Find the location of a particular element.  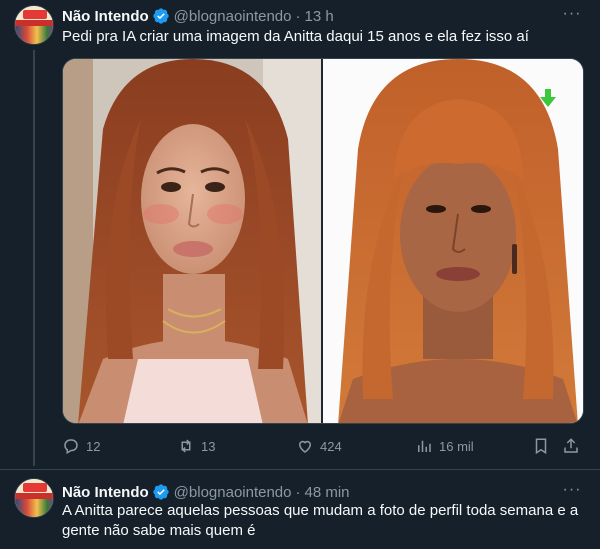

bookmark-icon is located at coordinates (541, 446).